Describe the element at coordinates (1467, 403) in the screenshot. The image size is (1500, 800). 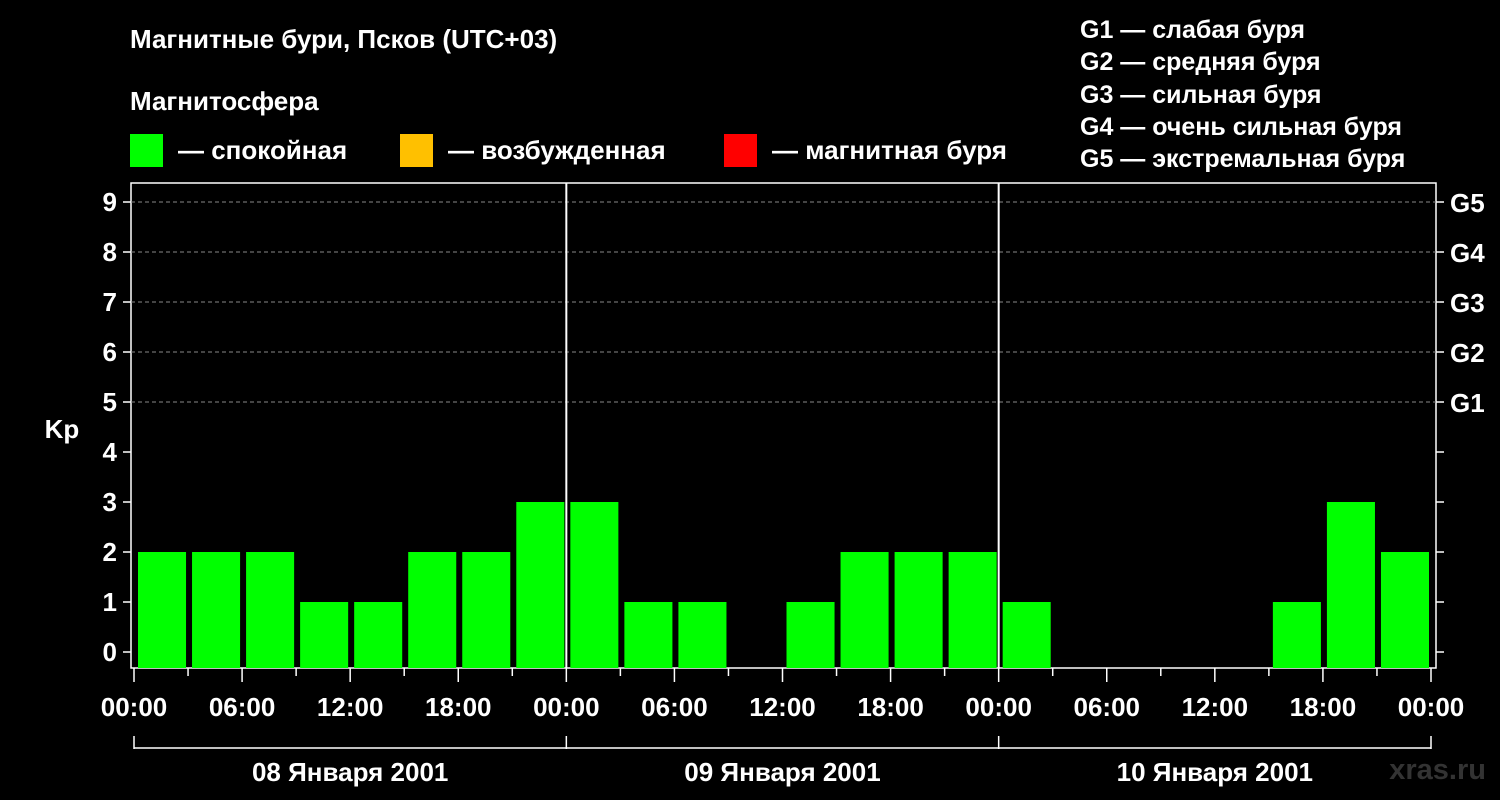
I see `g-scale-label: G1` at that location.